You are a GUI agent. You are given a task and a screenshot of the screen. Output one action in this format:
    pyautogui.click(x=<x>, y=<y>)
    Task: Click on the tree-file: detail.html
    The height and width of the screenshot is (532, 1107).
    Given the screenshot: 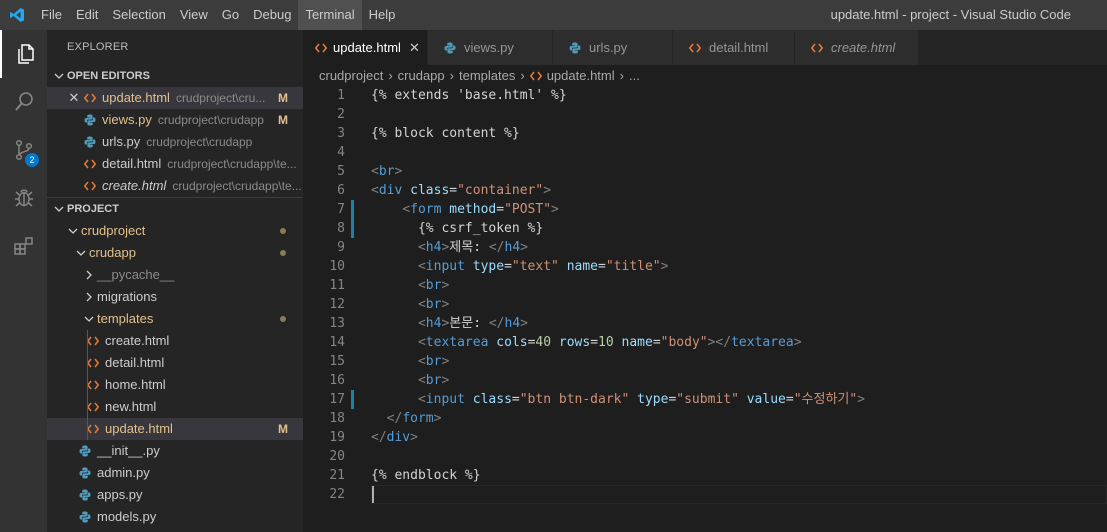 What is the action you would take?
    pyautogui.click(x=175, y=363)
    